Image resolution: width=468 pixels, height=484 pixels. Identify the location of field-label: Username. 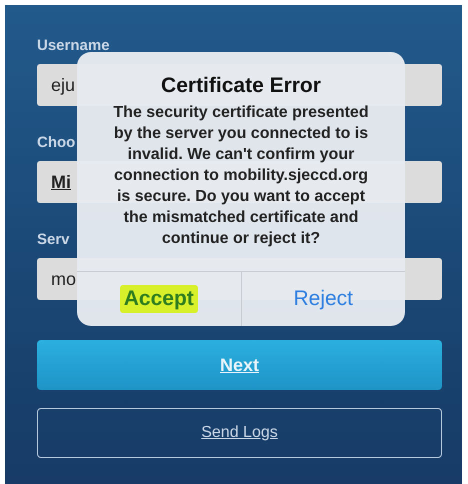
(73, 45).